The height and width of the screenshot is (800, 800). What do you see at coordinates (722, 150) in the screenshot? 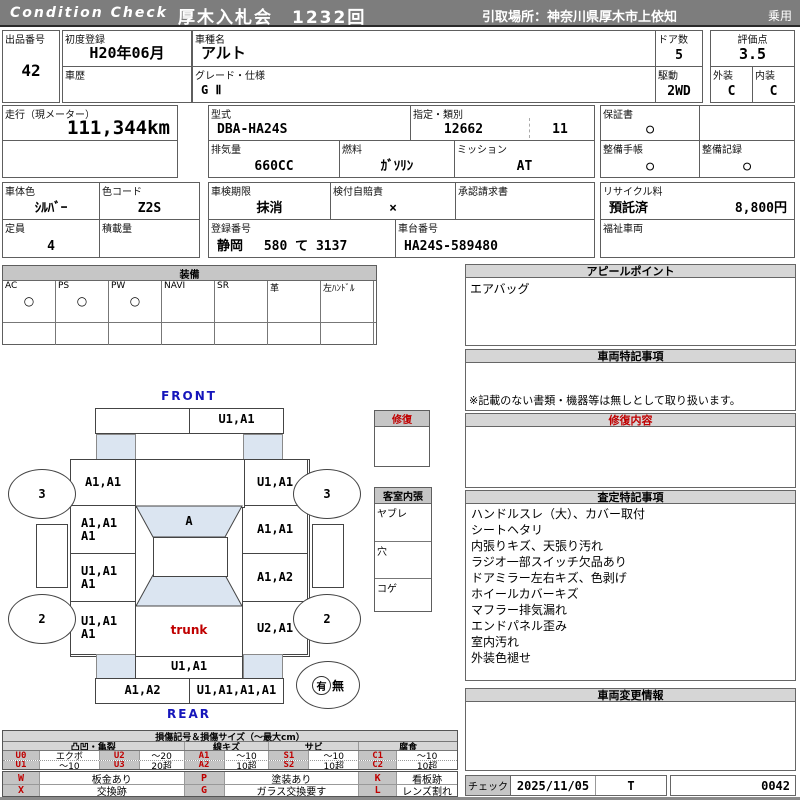
I see `maintenance-record-label: 整備記録` at bounding box center [722, 150].